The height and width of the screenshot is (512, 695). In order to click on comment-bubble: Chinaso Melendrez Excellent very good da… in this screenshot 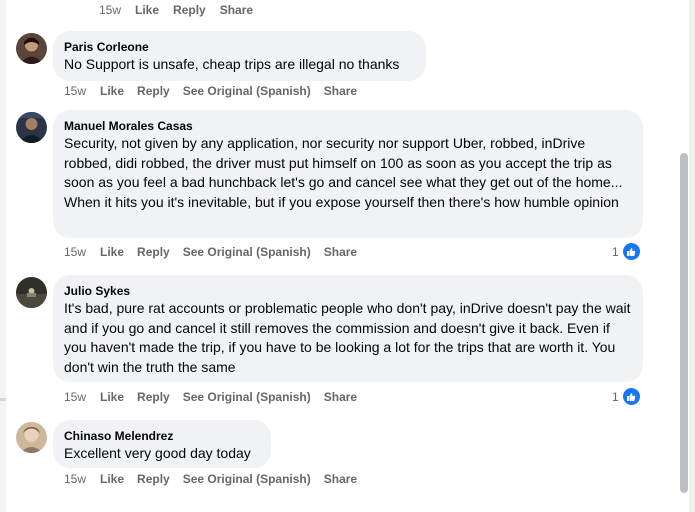, I will do `click(162, 444)`.